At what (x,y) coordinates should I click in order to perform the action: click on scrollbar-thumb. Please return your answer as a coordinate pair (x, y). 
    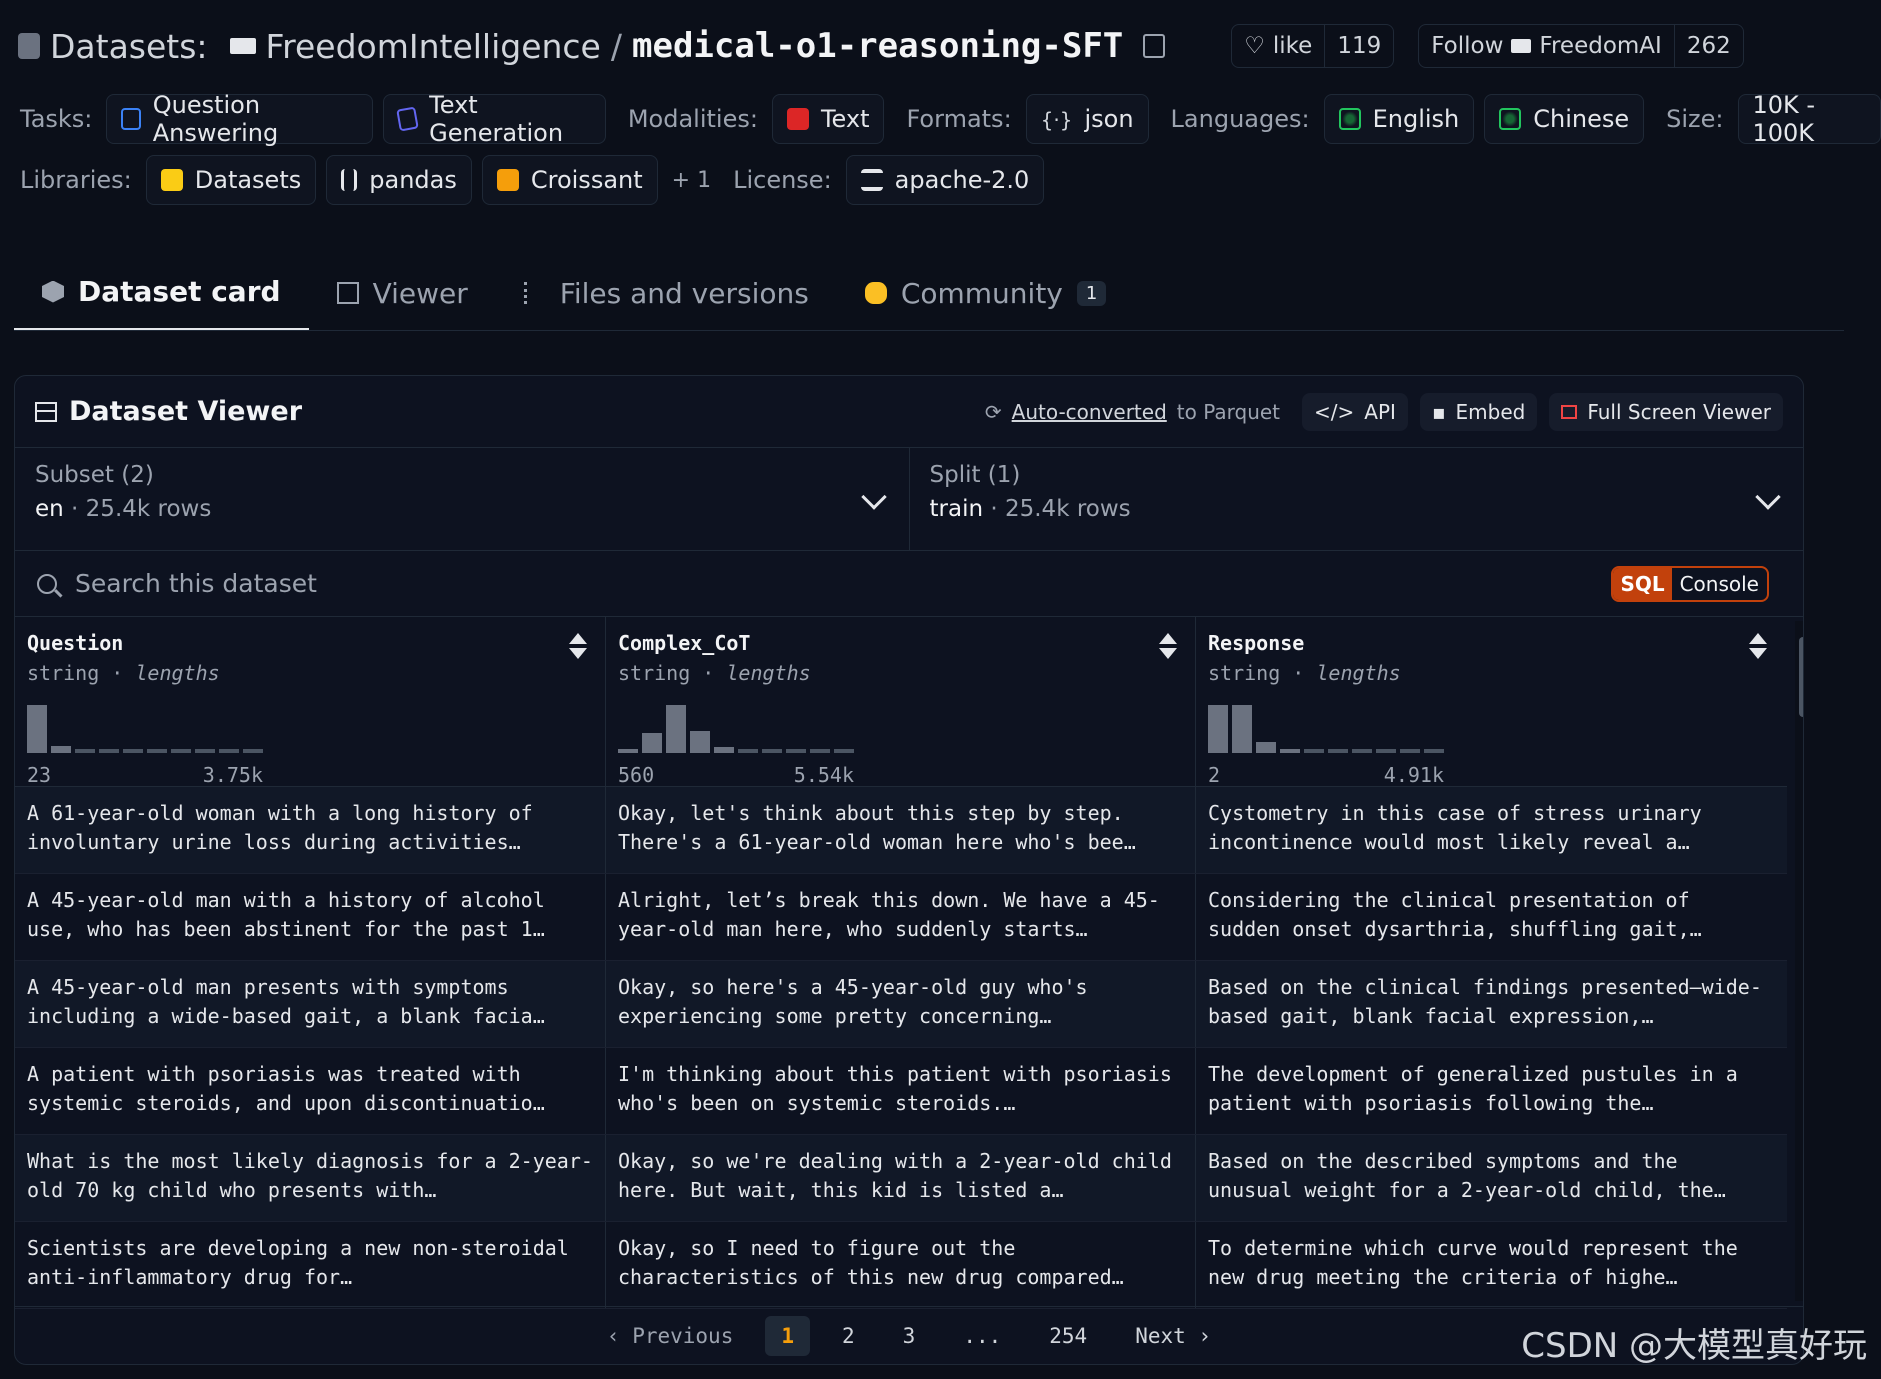
    Looking at the image, I should click on (1801, 677).